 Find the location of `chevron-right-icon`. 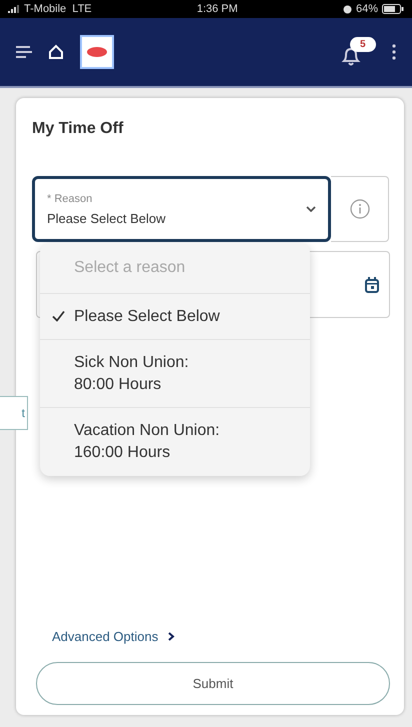

chevron-right-icon is located at coordinates (172, 636).